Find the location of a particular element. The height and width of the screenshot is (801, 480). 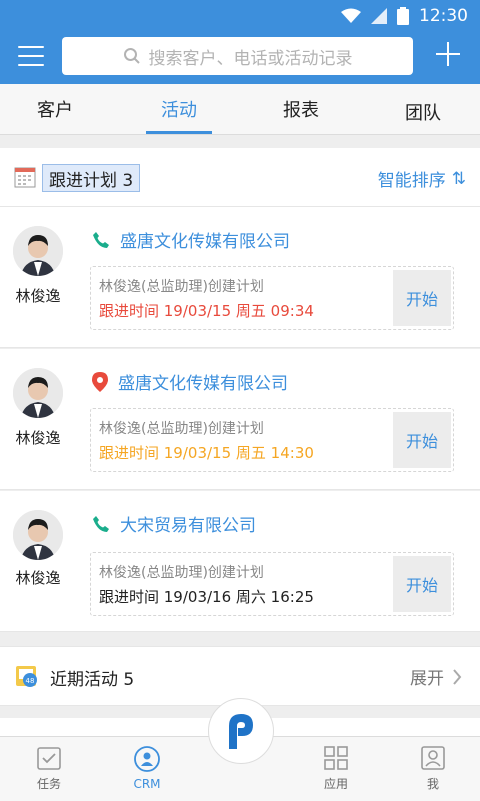

search-placeholder: 搜索客户、电话或活动记录 is located at coordinates (250, 58).